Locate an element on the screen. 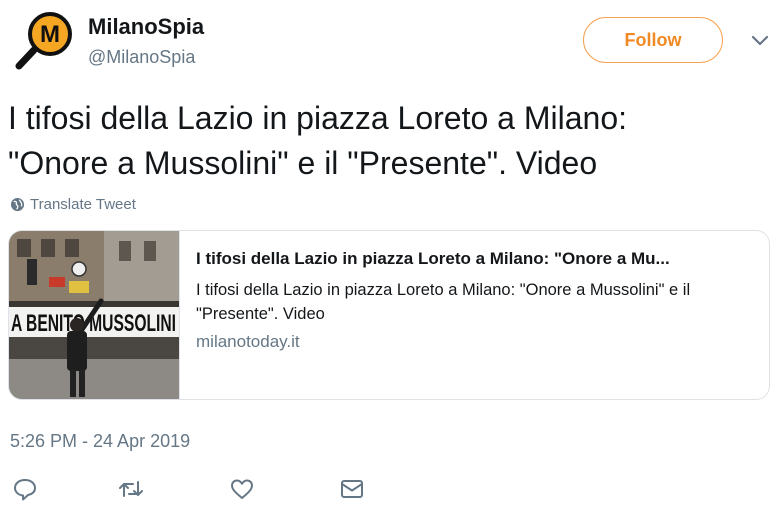  avatar-letter: M is located at coordinates (50, 34).